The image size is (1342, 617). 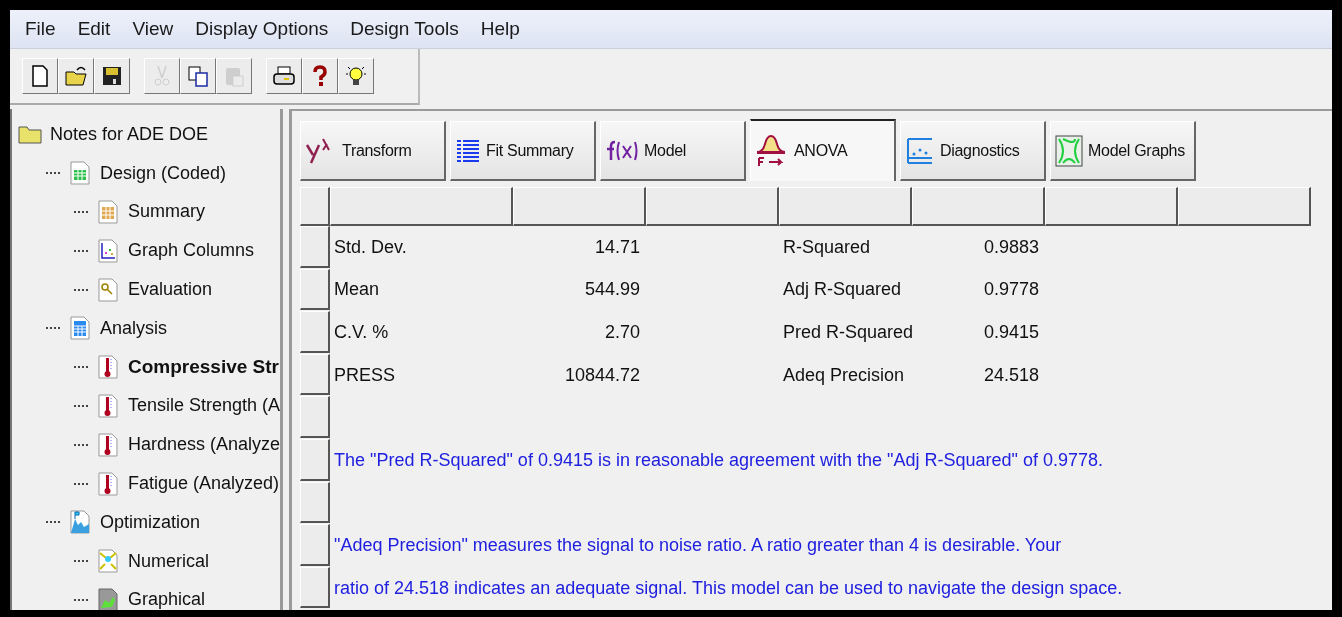 What do you see at coordinates (166, 212) in the screenshot?
I see `tree-item: Summary` at bounding box center [166, 212].